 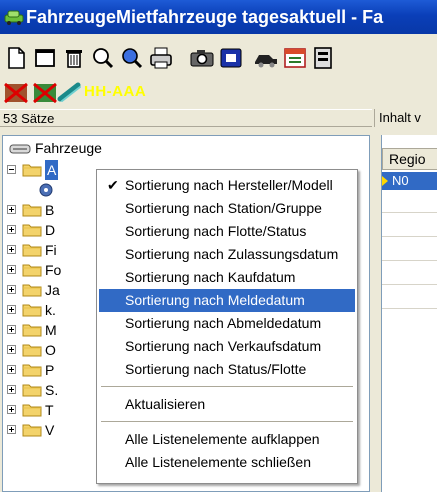 What do you see at coordinates (52, 170) in the screenshot?
I see `tree-node-label: A` at bounding box center [52, 170].